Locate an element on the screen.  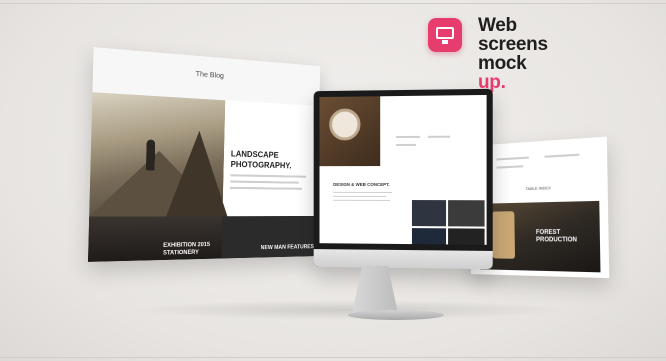
brand-title: Web screens mock up. is located at coordinates (513, 54).